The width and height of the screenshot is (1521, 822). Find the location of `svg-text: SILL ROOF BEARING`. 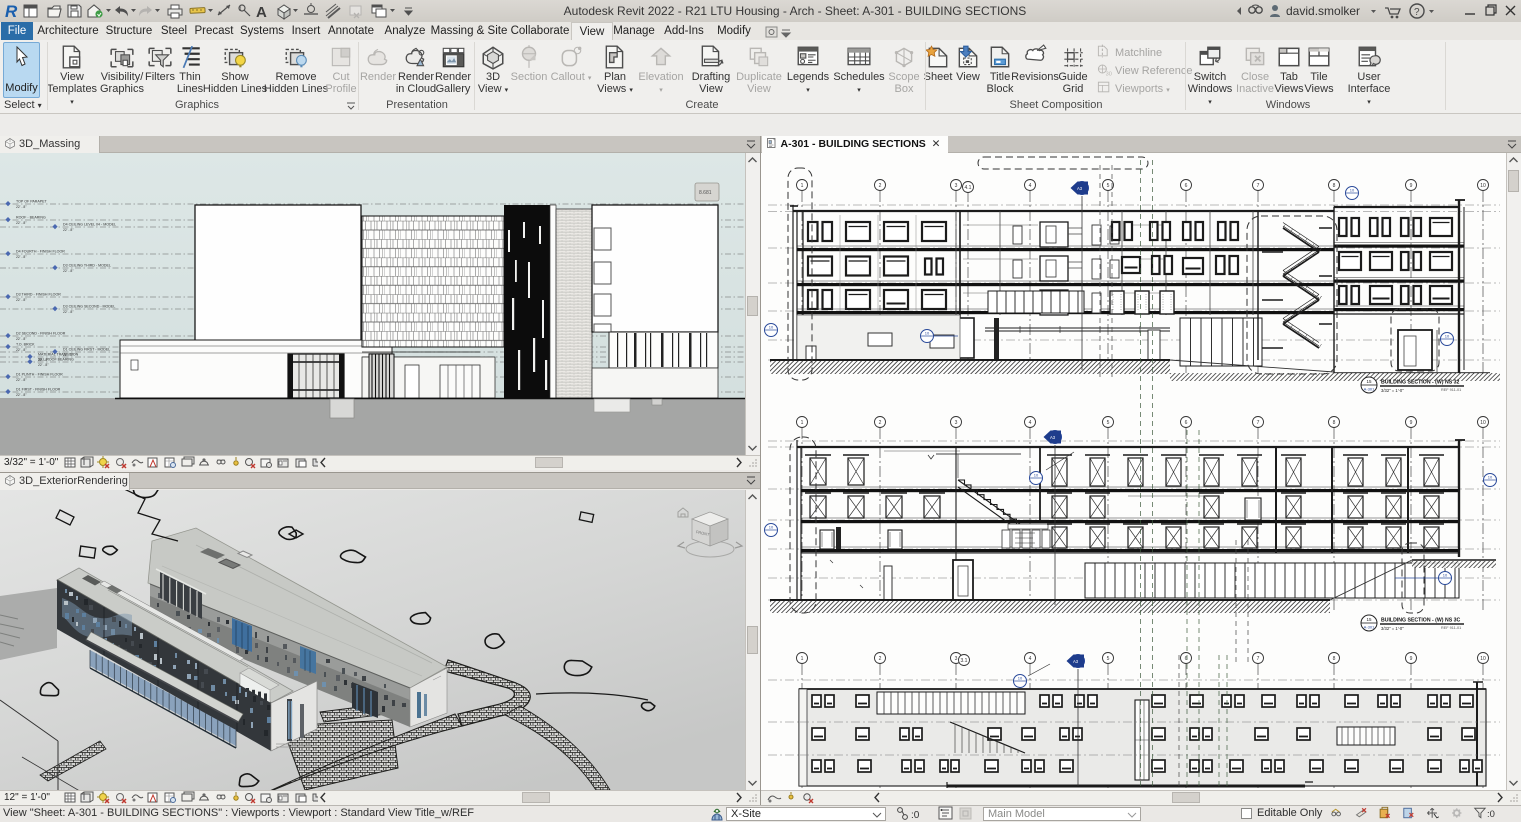

svg-text: SILL ROOF BEARING is located at coordinates (56, 360).